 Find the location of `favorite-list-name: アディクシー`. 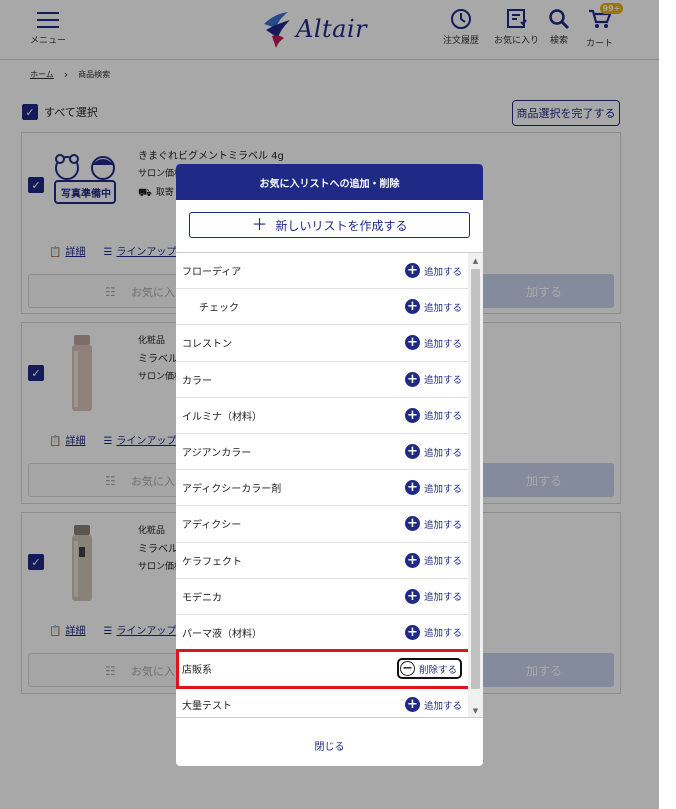

favorite-list-name: アディクシー is located at coordinates (212, 526).